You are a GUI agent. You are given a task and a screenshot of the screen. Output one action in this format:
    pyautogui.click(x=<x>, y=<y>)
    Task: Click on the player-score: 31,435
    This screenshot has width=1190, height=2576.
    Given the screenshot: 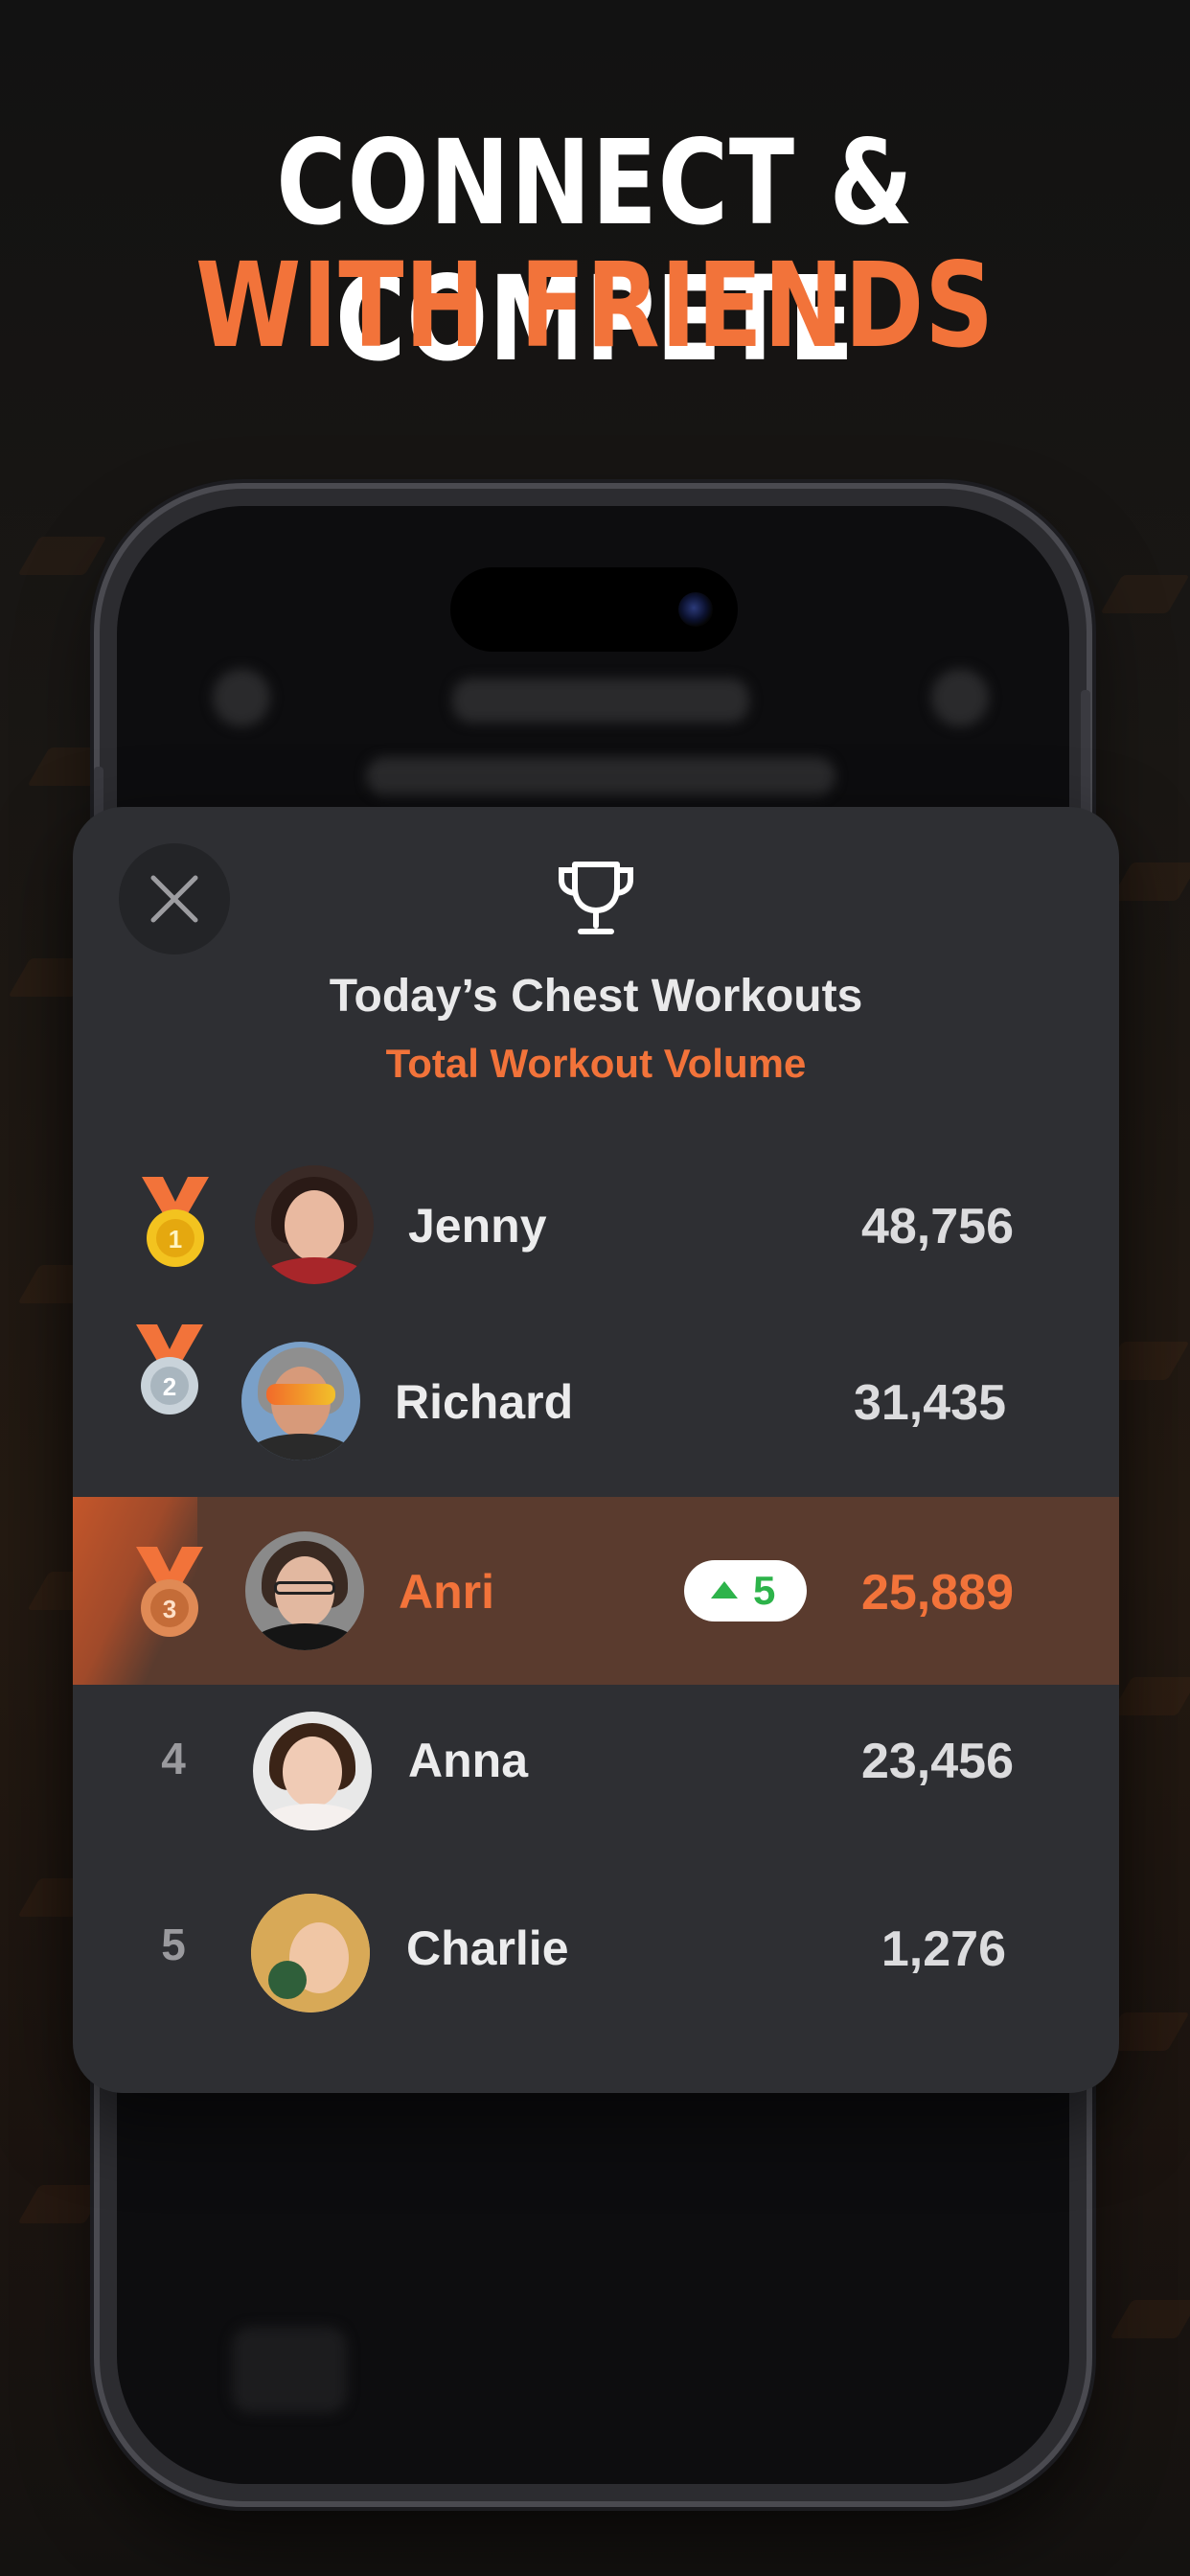 What is the action you would take?
    pyautogui.click(x=930, y=1403)
    